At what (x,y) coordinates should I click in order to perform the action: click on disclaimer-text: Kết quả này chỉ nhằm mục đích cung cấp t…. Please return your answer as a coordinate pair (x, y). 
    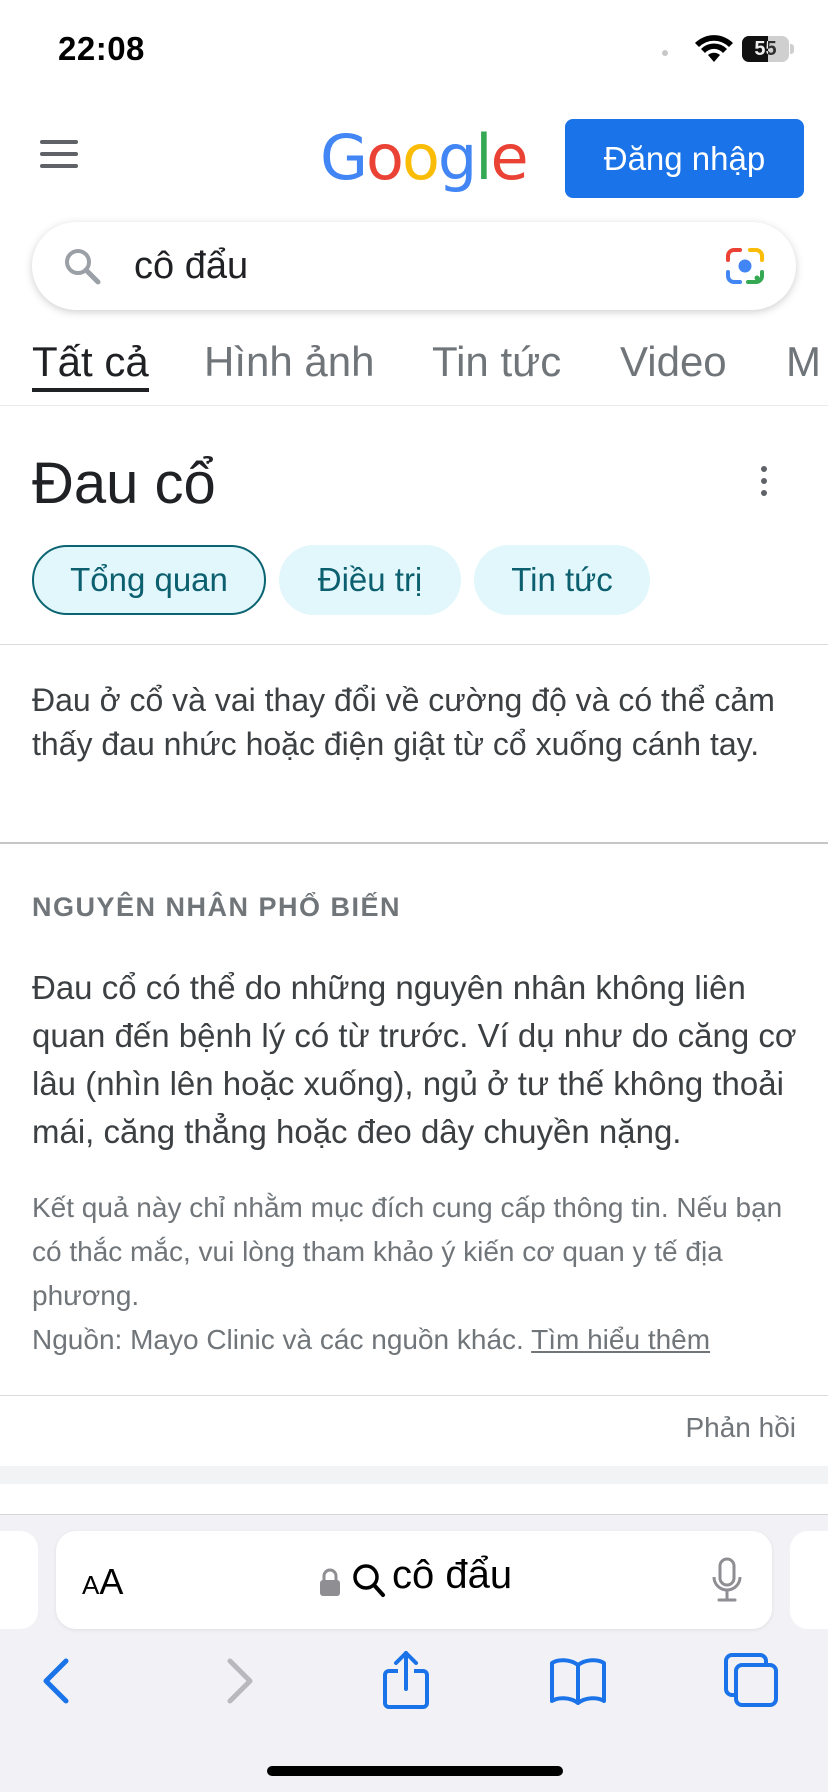
    Looking at the image, I should click on (407, 1251).